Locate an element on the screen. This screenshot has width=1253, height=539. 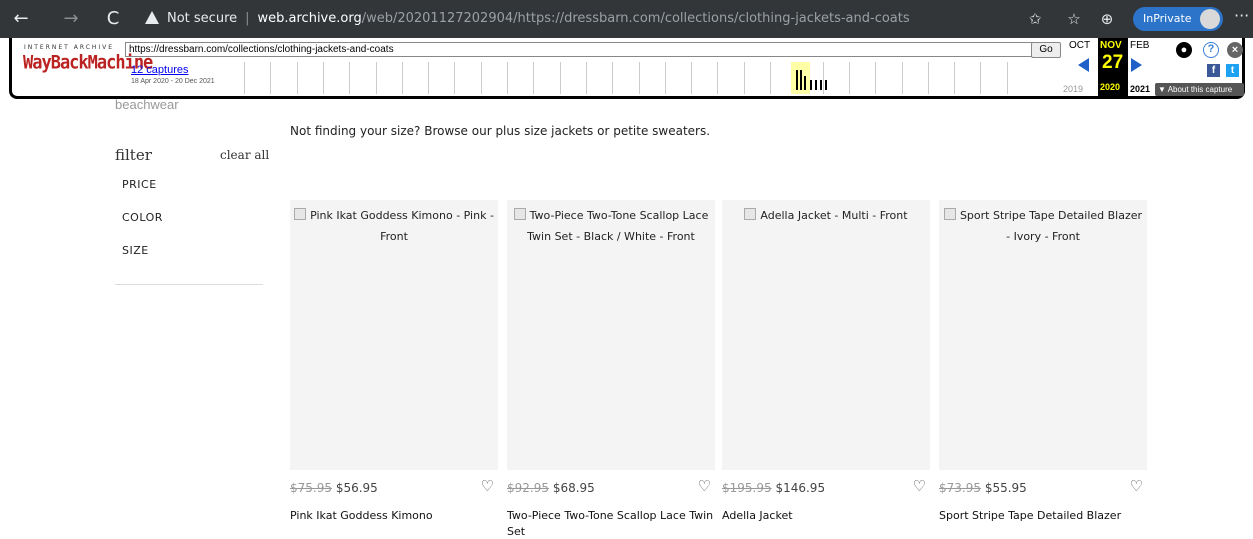
avatar is located at coordinates (1210, 19).